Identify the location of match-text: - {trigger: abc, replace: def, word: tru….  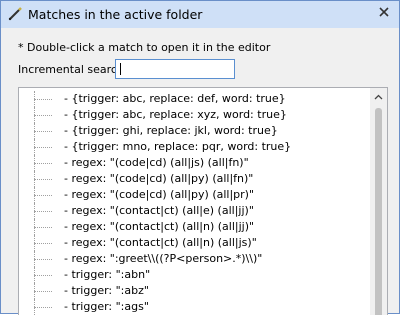
(175, 98).